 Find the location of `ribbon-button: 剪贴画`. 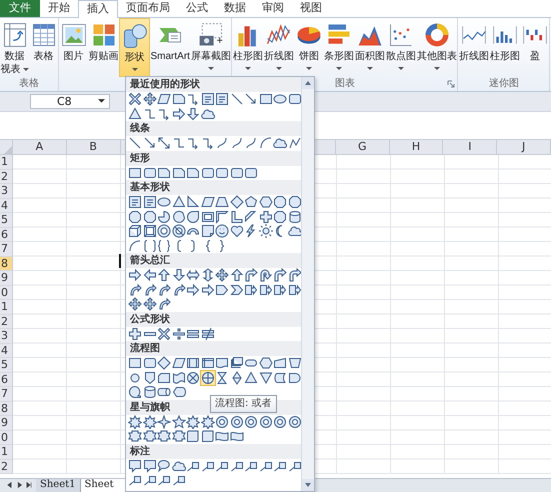

ribbon-button: 剪贴画 is located at coordinates (103, 47).